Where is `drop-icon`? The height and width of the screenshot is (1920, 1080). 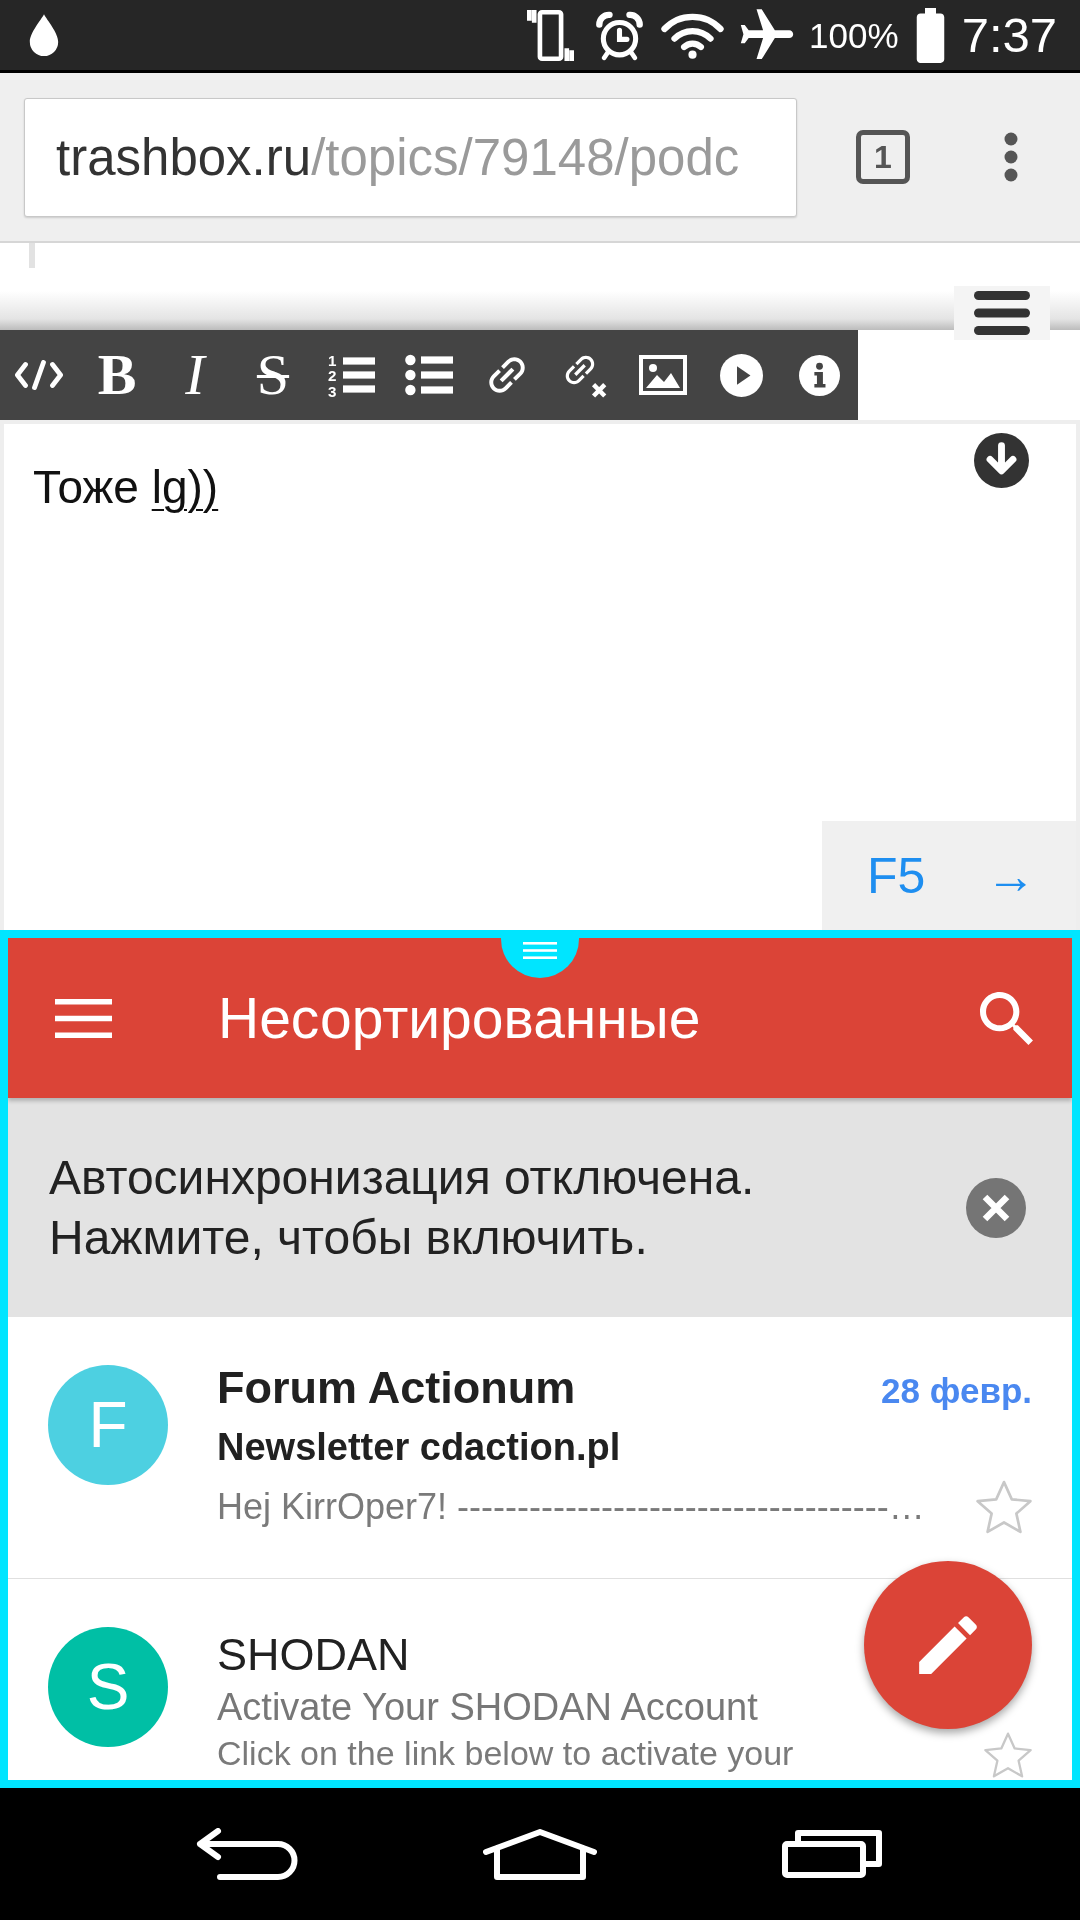 drop-icon is located at coordinates (44, 35).